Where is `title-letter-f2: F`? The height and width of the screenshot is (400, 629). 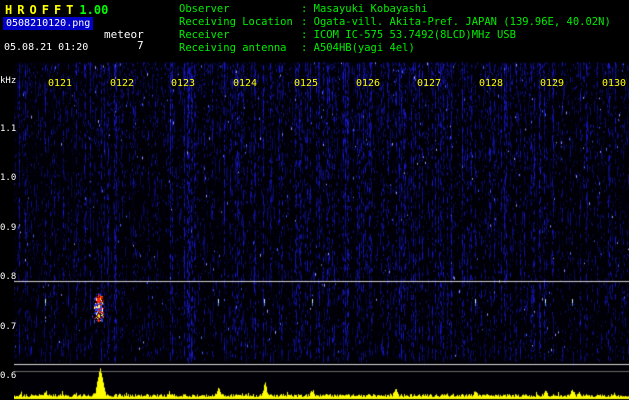 title-letter-f2: F is located at coordinates (57, 10).